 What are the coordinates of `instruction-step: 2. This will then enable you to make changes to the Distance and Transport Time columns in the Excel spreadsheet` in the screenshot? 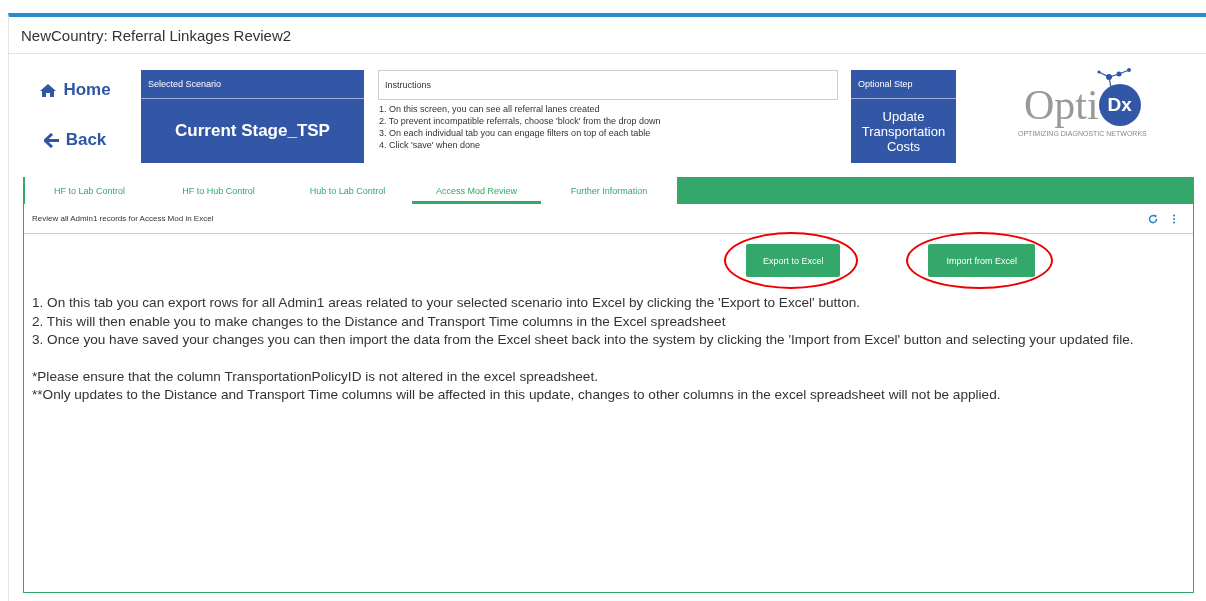 It's located at (608, 321).